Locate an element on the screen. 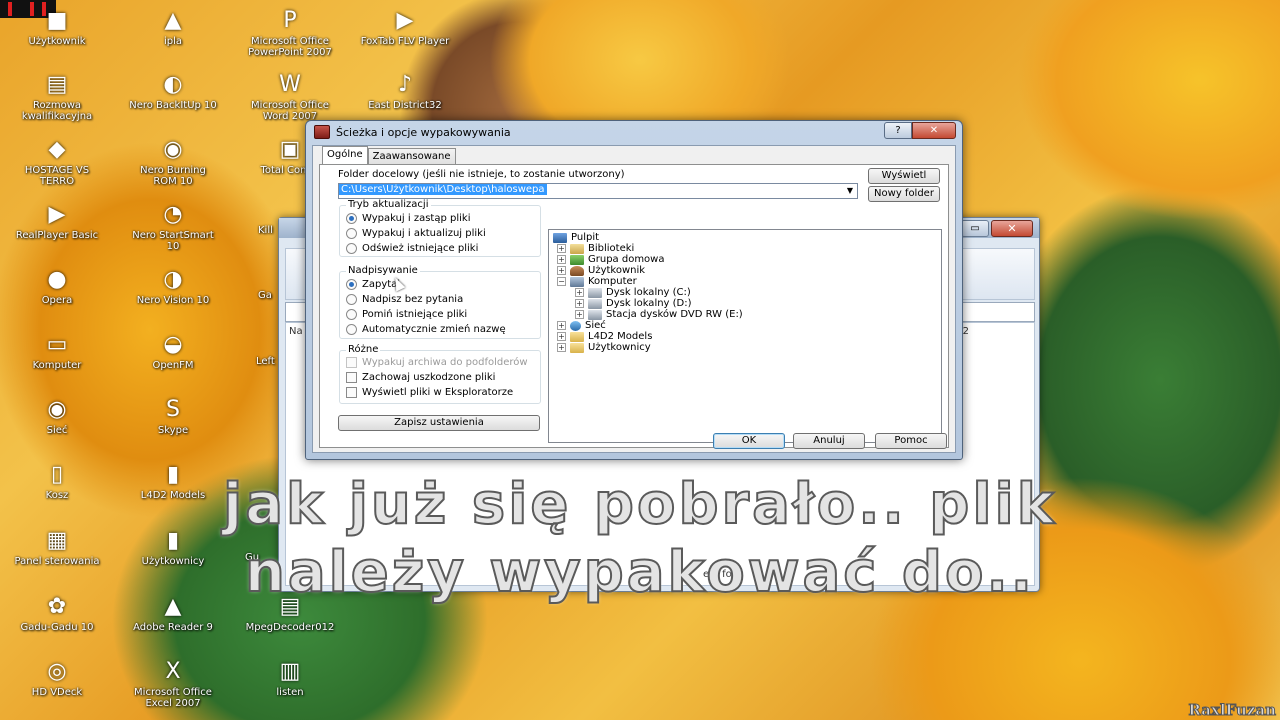  desktop-icon-openfm: ◒ OpenFM is located at coordinates (173, 350).